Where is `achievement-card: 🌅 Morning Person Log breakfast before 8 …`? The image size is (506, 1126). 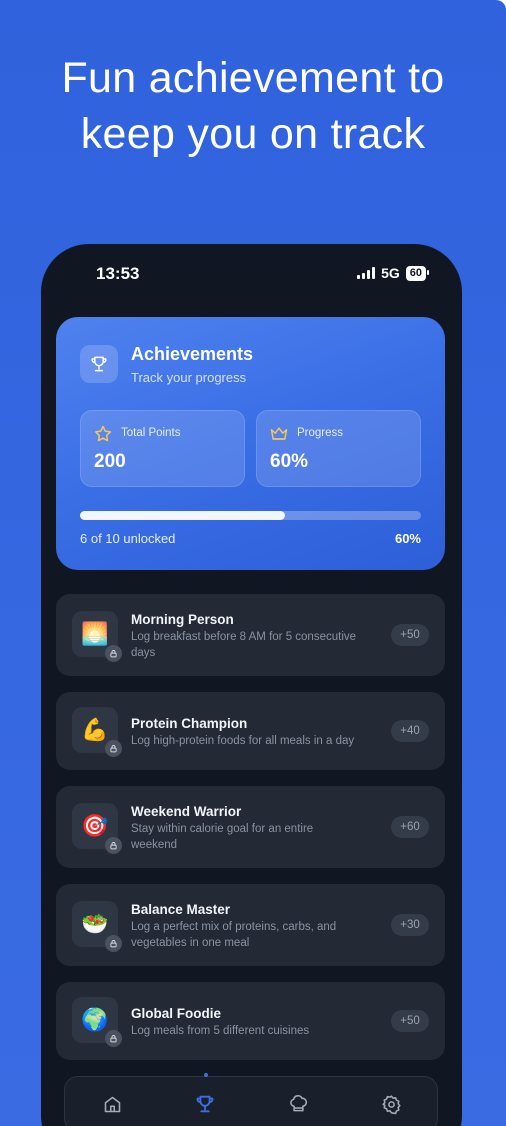
achievement-card: 🌅 Morning Person Log breakfast before 8 … is located at coordinates (250, 635).